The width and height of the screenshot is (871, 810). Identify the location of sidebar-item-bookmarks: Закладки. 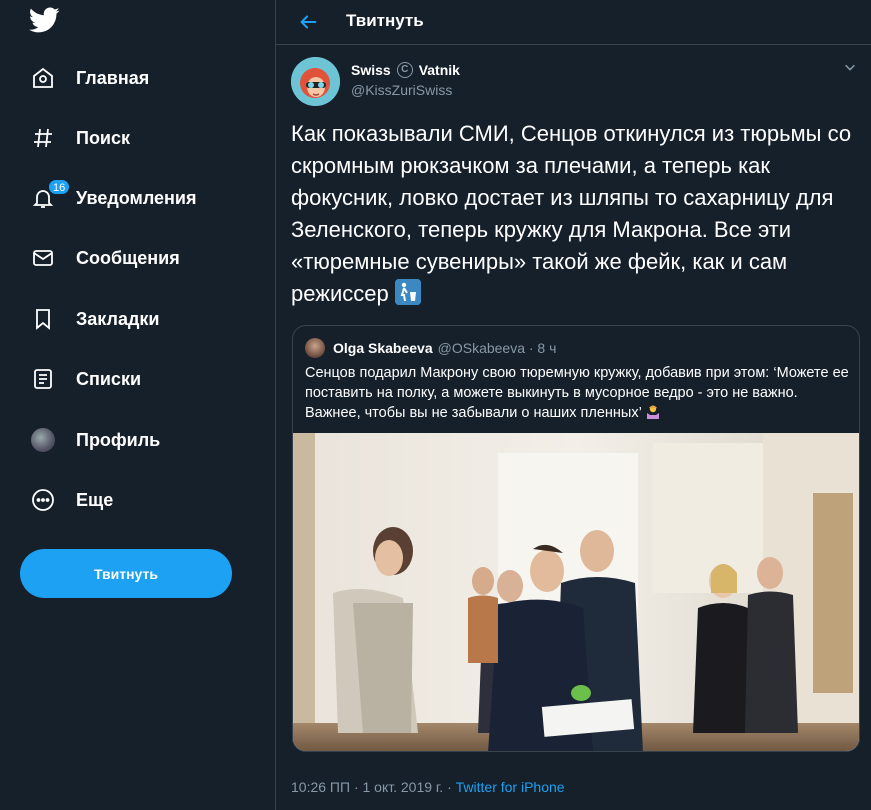
(89, 319).